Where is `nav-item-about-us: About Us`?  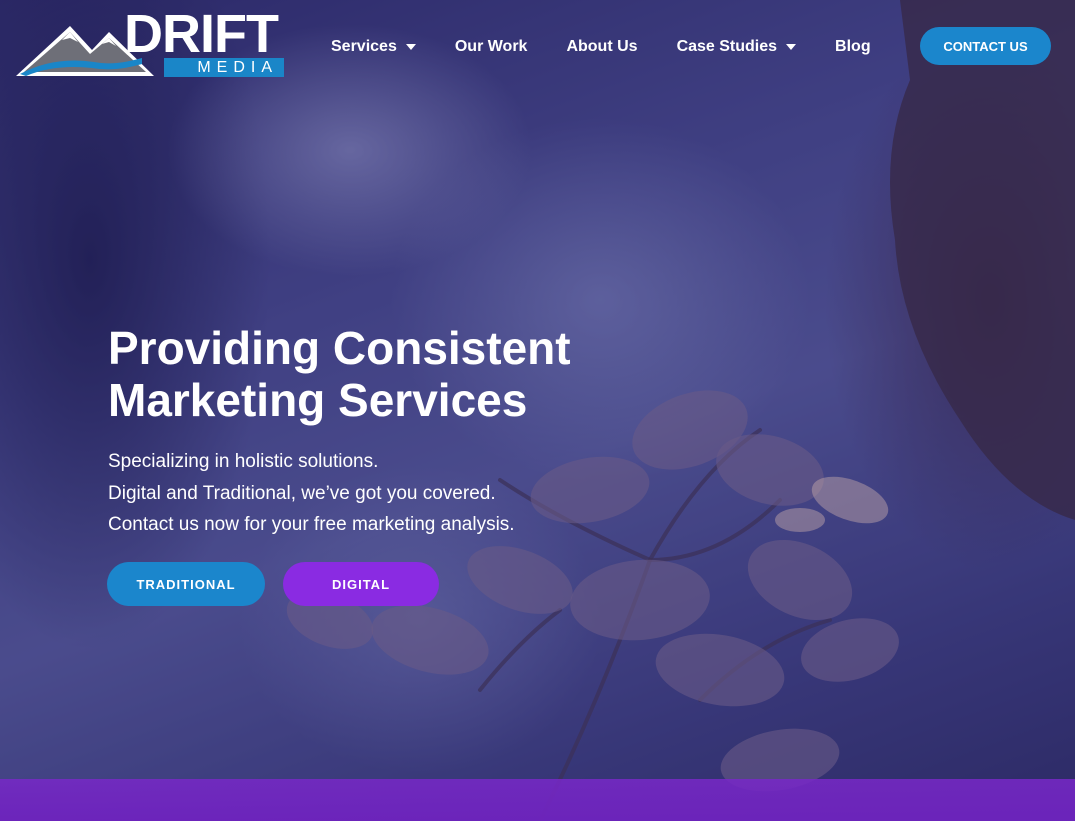
nav-item-about-us: About Us is located at coordinates (601, 47).